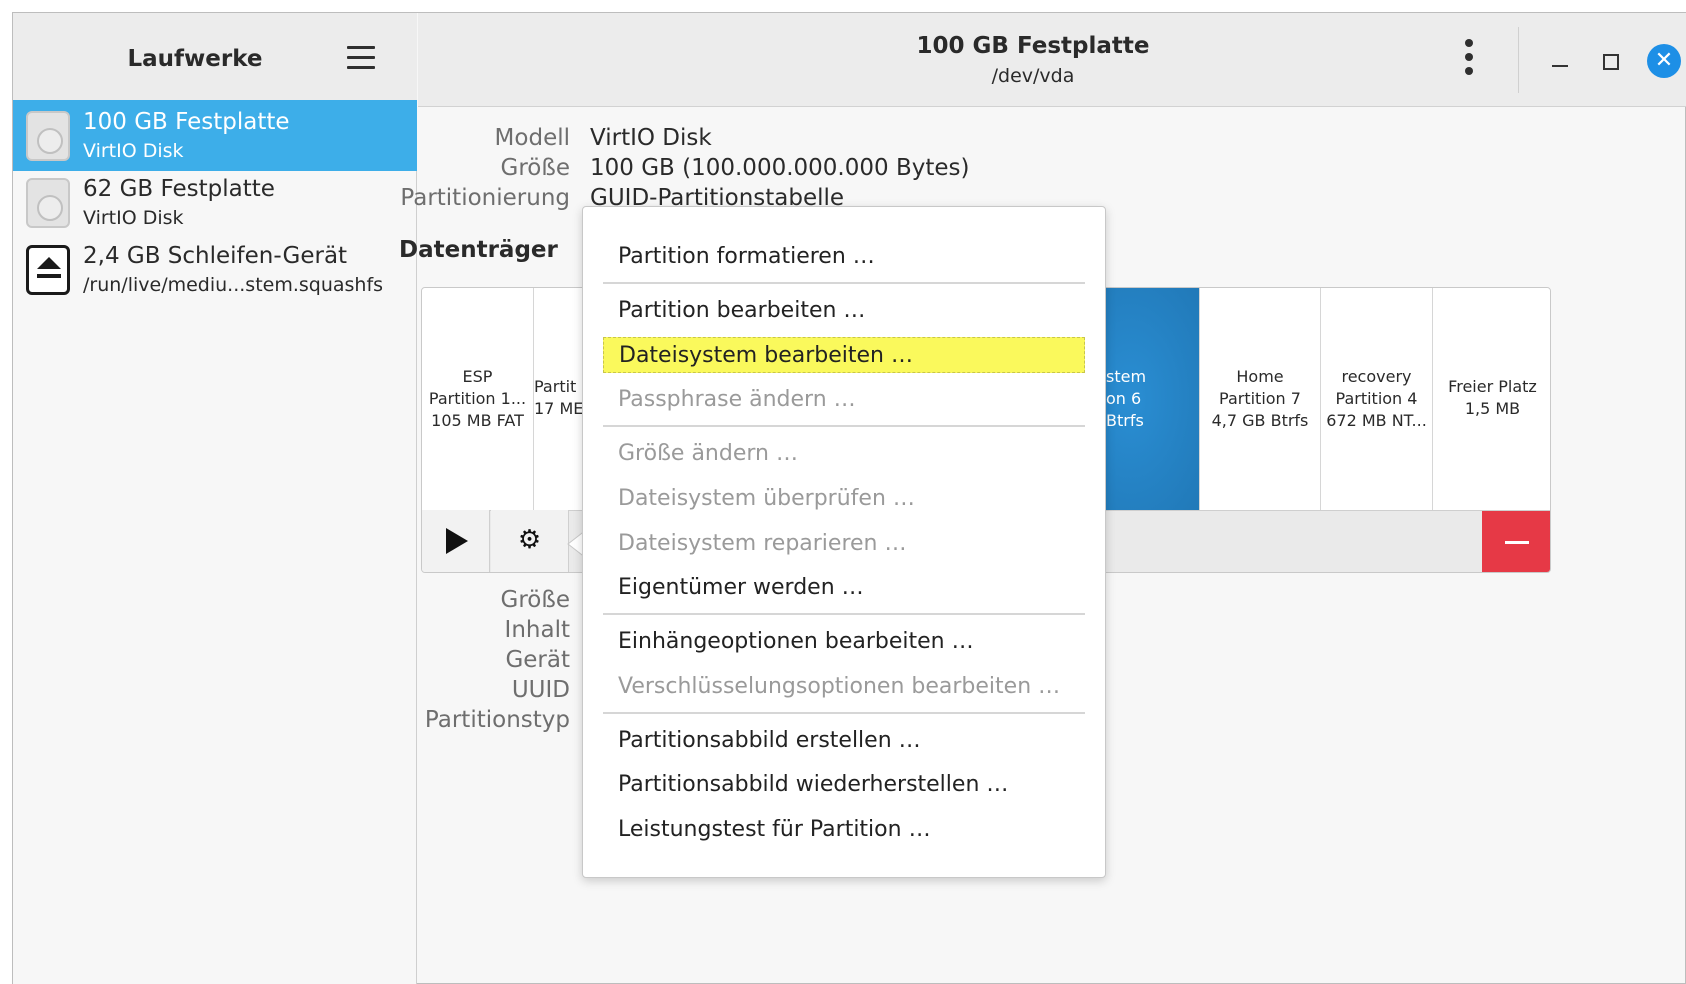  Describe the element at coordinates (1125, 420) in the screenshot. I see `segment-line: Btrfs` at that location.